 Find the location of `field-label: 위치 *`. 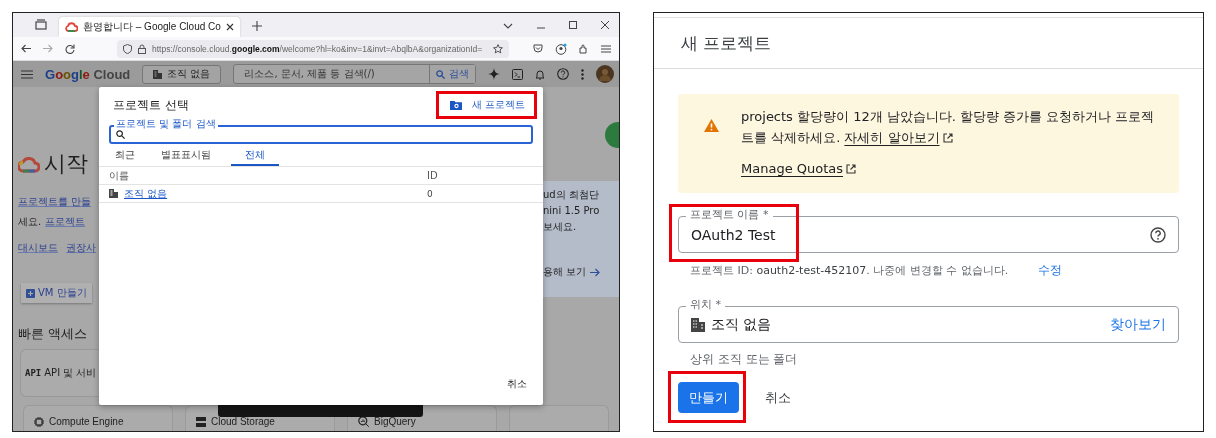

field-label: 위치 * is located at coordinates (705, 305).